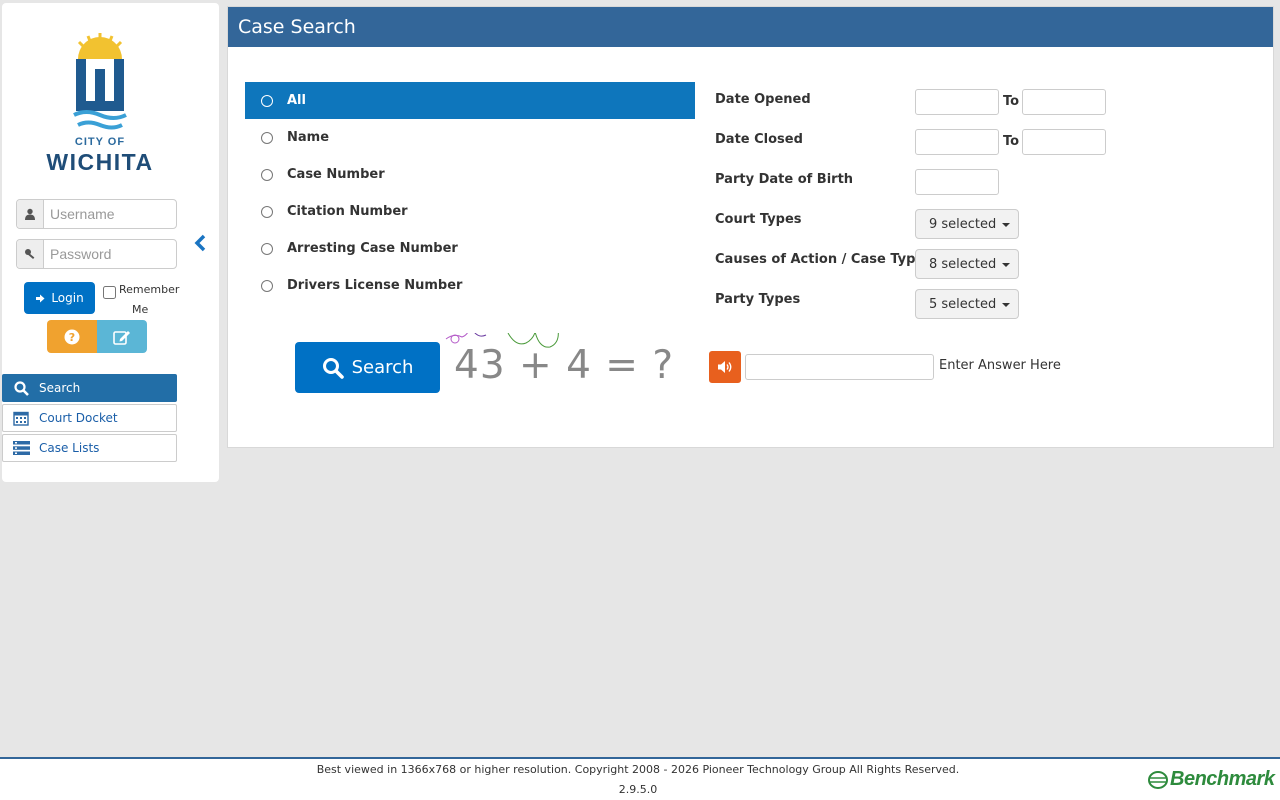 The image size is (1280, 800). I want to click on volume-icon, so click(725, 367).